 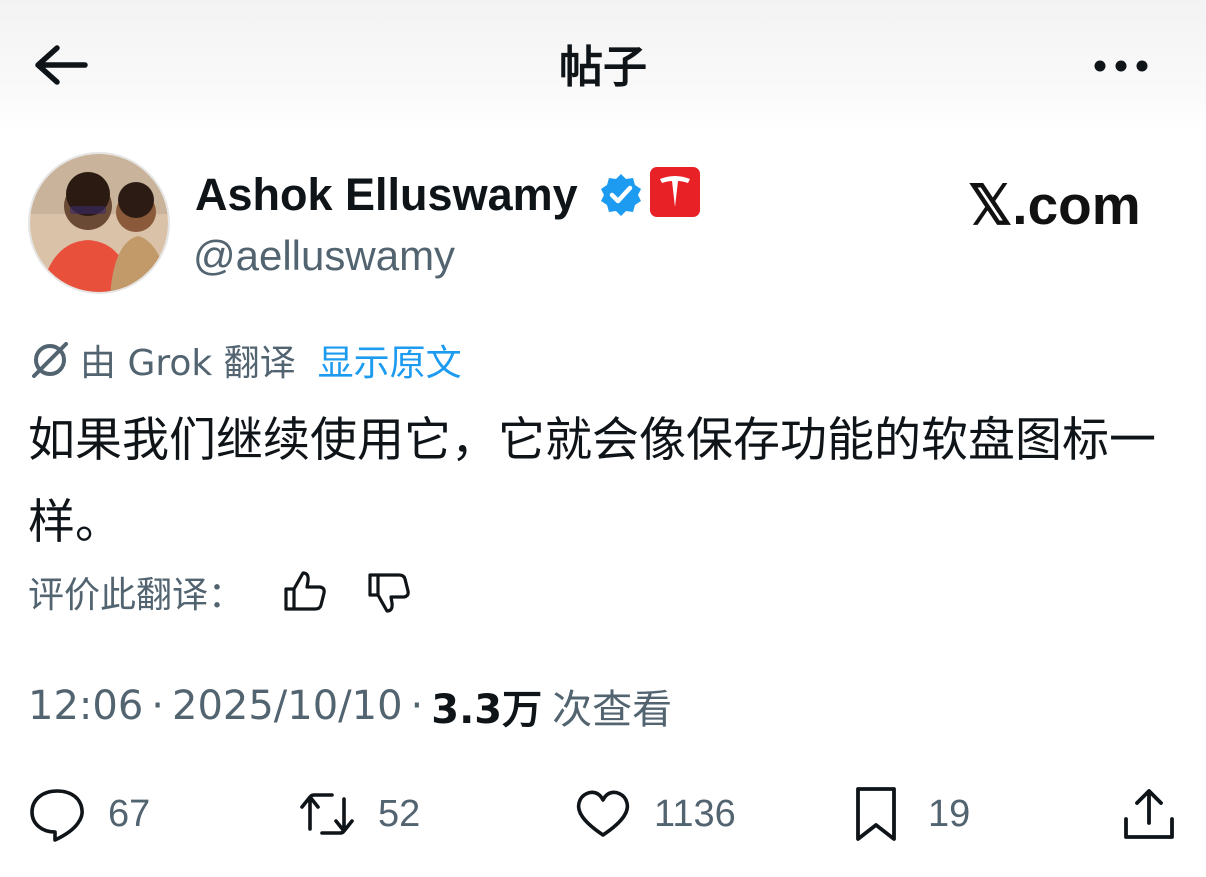 What do you see at coordinates (909, 814) in the screenshot?
I see `bookmark-button: 19` at bounding box center [909, 814].